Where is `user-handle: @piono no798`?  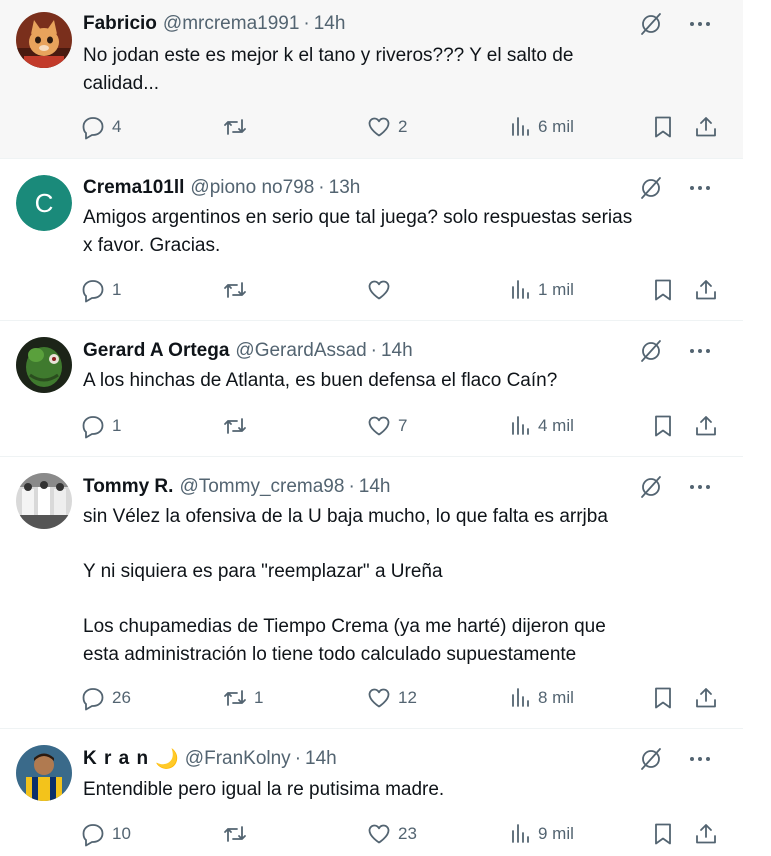 user-handle: @piono no798 is located at coordinates (252, 188).